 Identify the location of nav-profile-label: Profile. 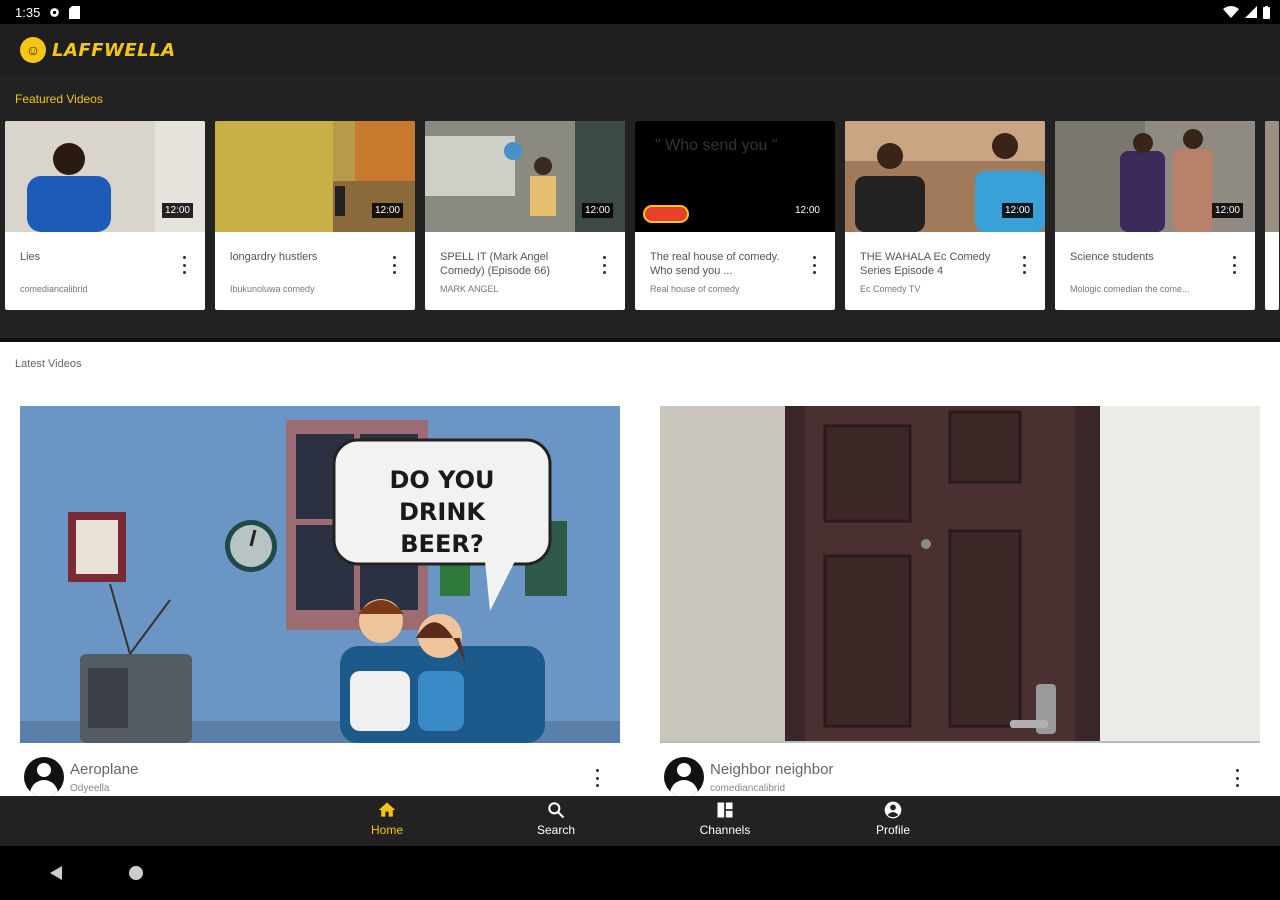
(892, 830).